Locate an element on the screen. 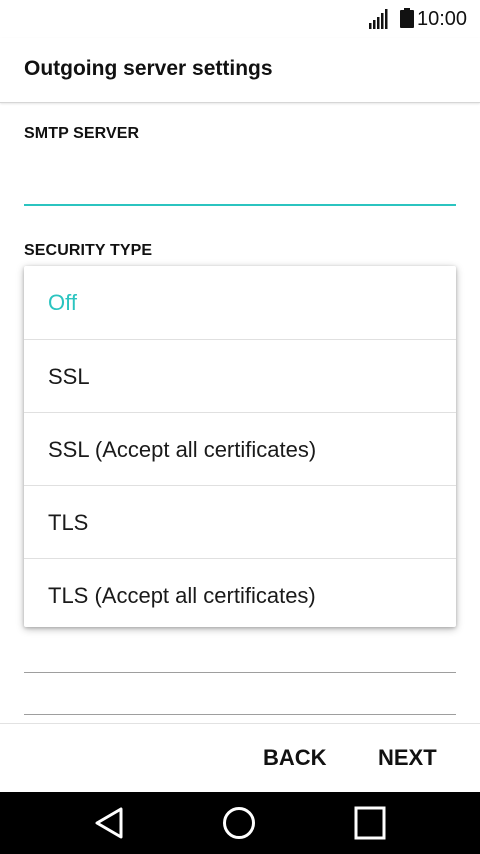 The image size is (480, 854). status-time: 10:00 is located at coordinates (442, 19).